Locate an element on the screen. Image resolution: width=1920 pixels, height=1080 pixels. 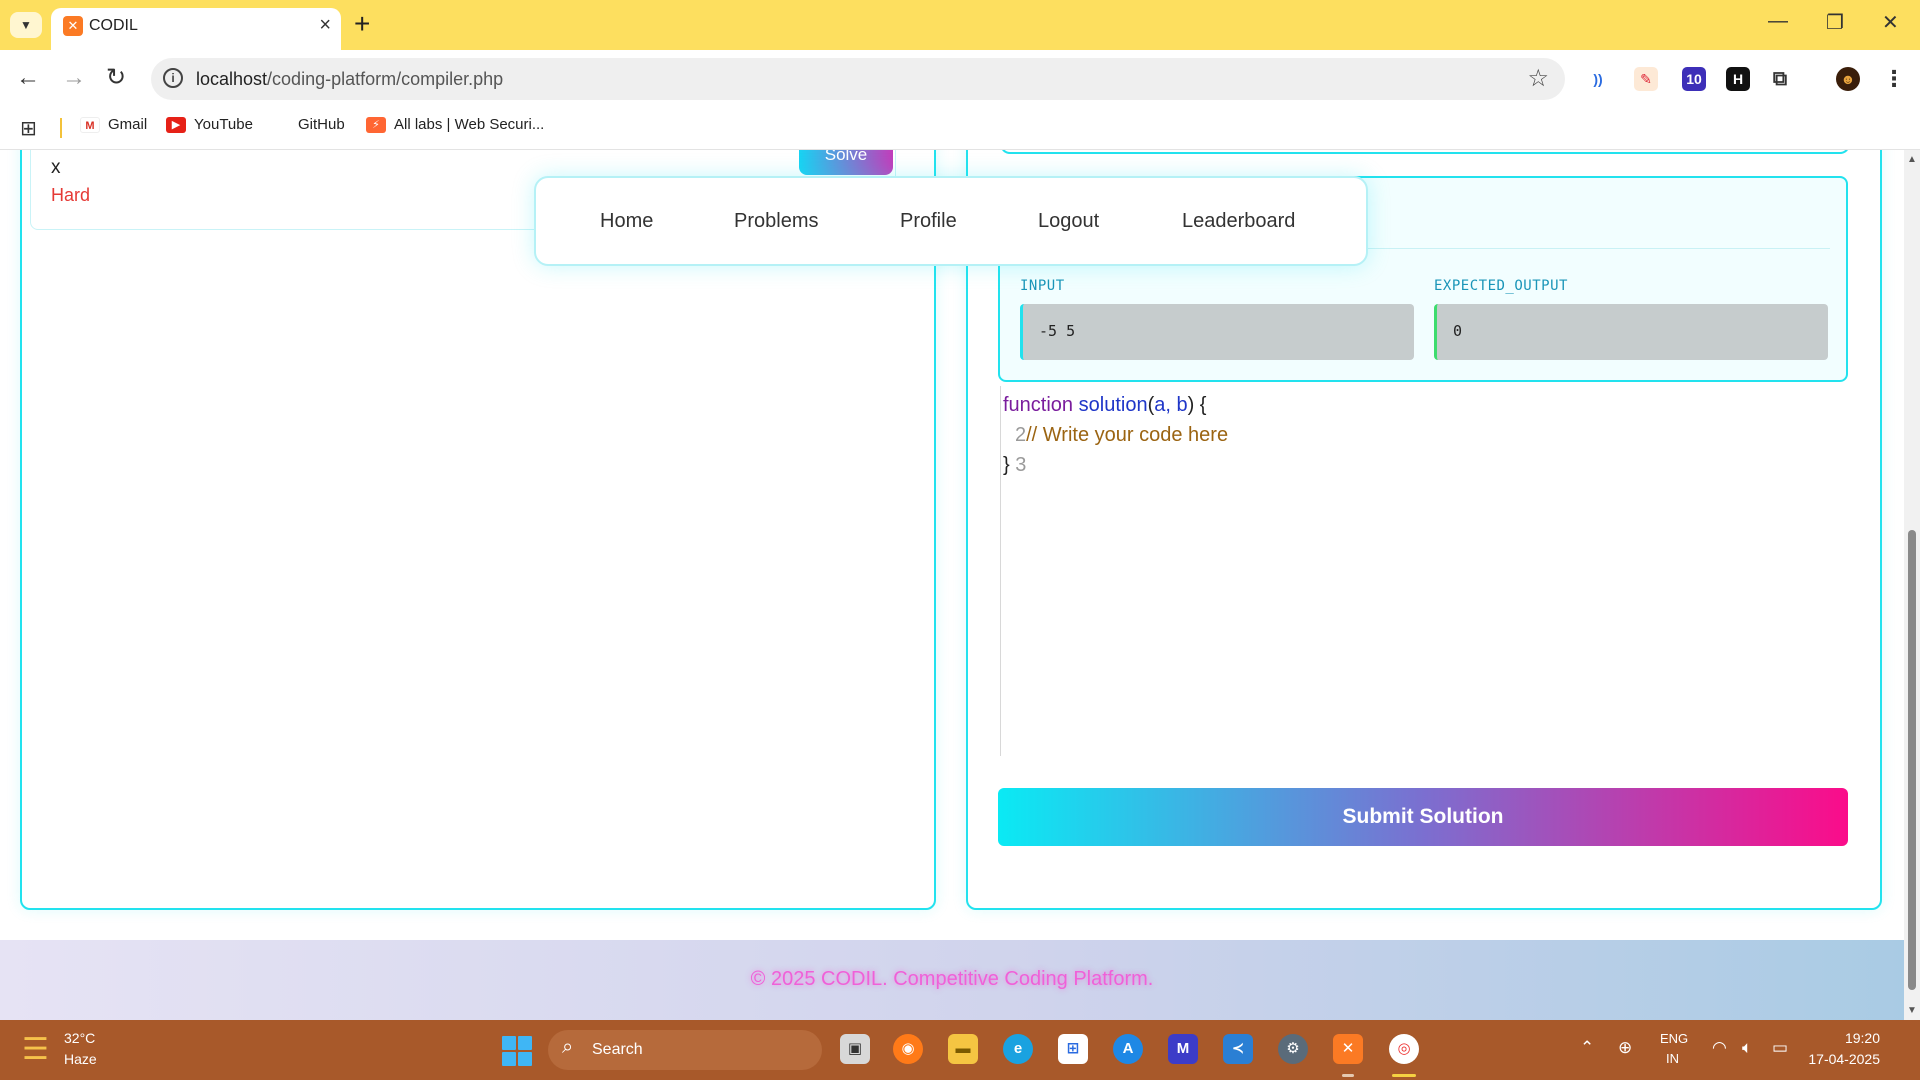
bookmark-label: Gmail is located at coordinates (128, 124).